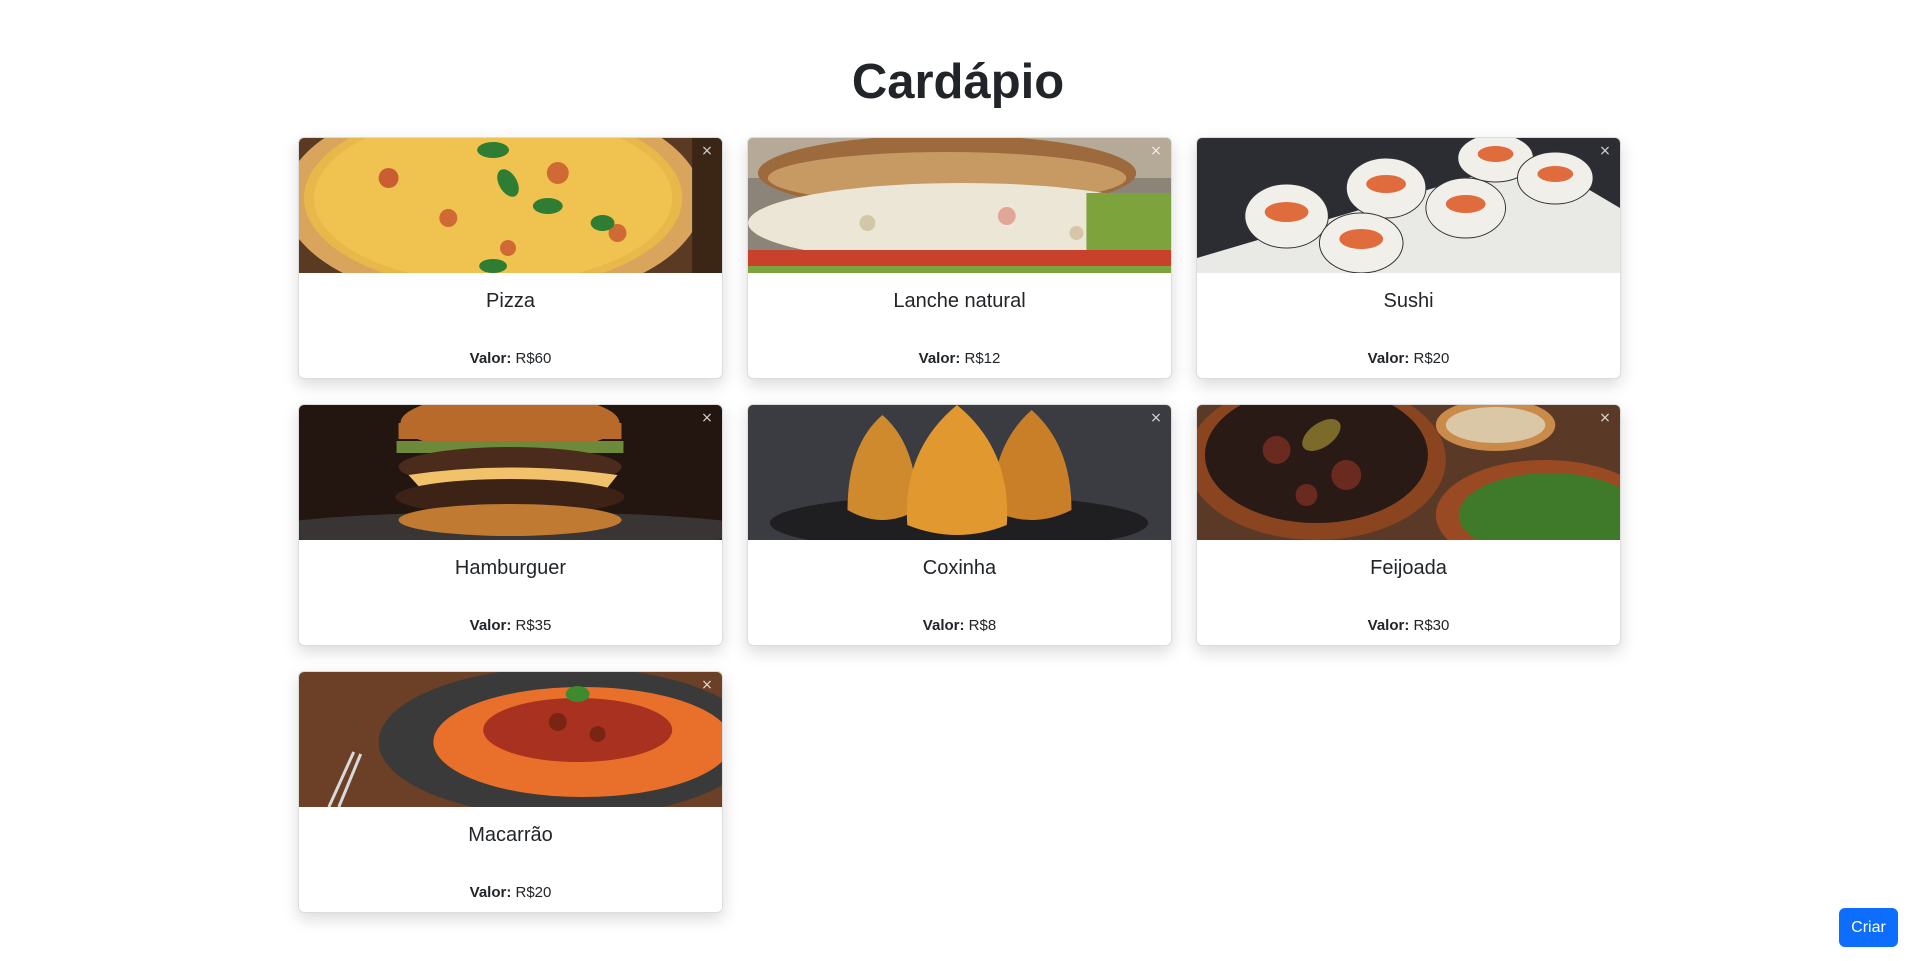  What do you see at coordinates (1408, 568) in the screenshot?
I see `card-title: Feijoada` at bounding box center [1408, 568].